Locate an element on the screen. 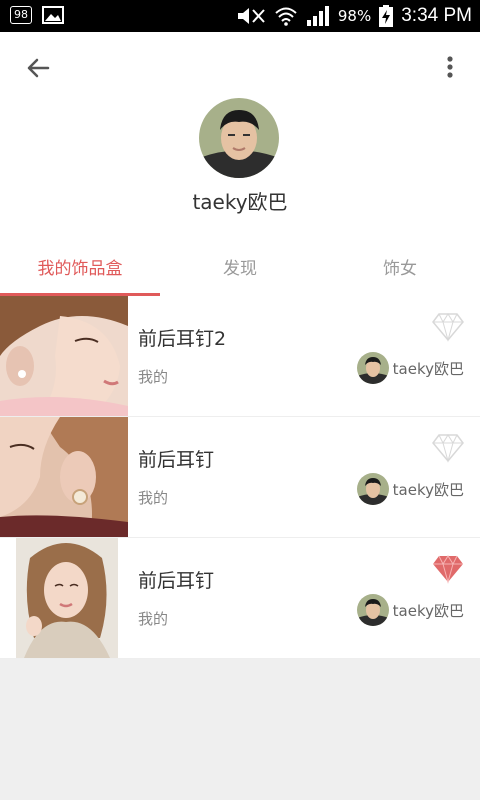 Image resolution: width=480 pixels, height=800 pixels. tab-bar: 我的饰品盒 发现 饰女 is located at coordinates (240, 272).